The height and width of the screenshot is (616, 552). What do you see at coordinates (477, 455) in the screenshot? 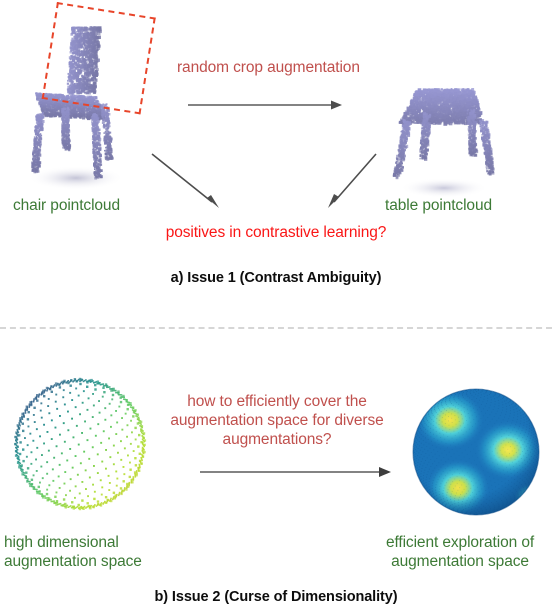
I see `dense-sphere-heatmap` at bounding box center [477, 455].